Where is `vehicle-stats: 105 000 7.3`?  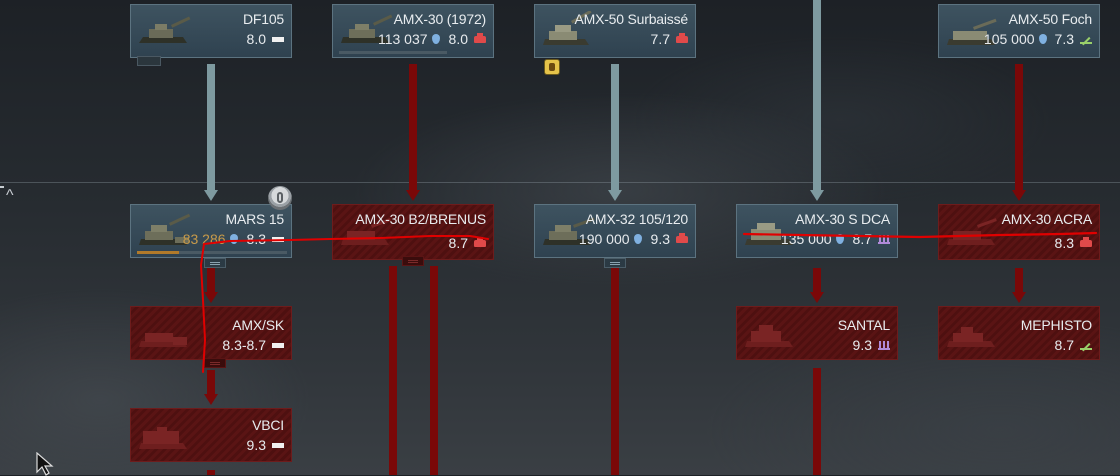
vehicle-stats: 105 000 7.3 is located at coordinates (1038, 39).